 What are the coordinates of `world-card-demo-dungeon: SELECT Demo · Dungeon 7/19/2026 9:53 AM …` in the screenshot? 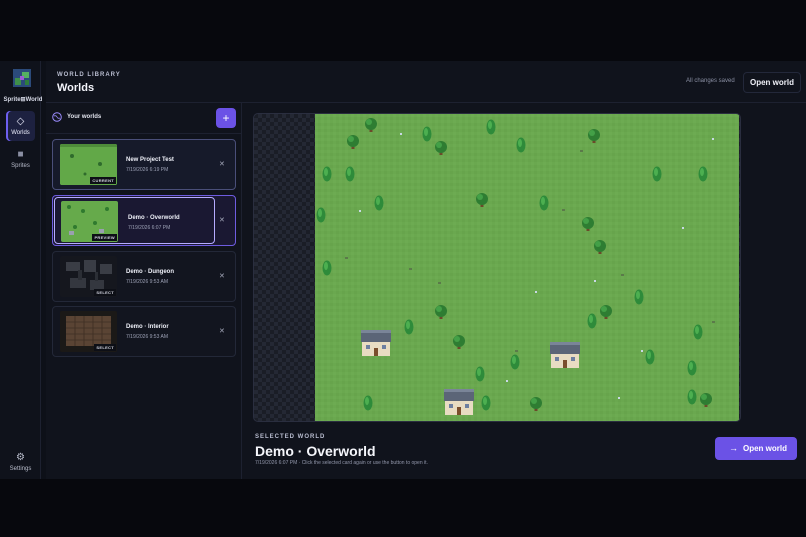 It's located at (144, 276).